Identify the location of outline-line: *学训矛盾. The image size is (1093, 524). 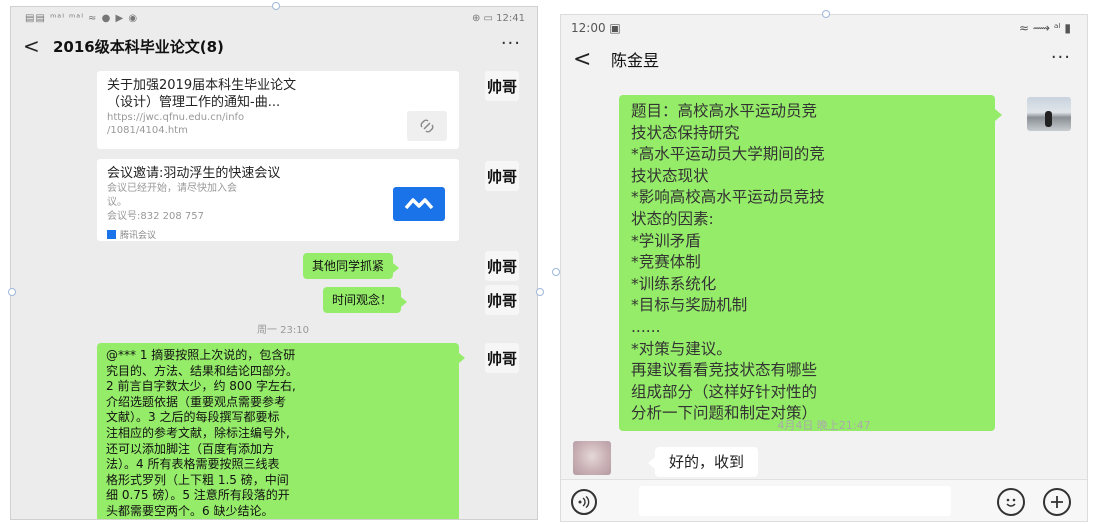
(666, 240).